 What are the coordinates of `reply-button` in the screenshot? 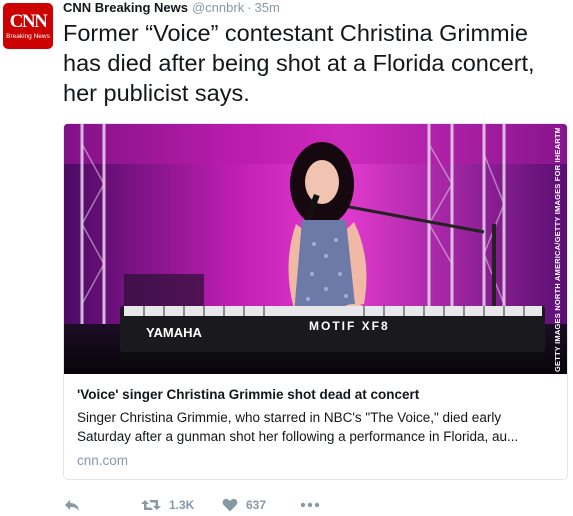 It's located at (72, 505).